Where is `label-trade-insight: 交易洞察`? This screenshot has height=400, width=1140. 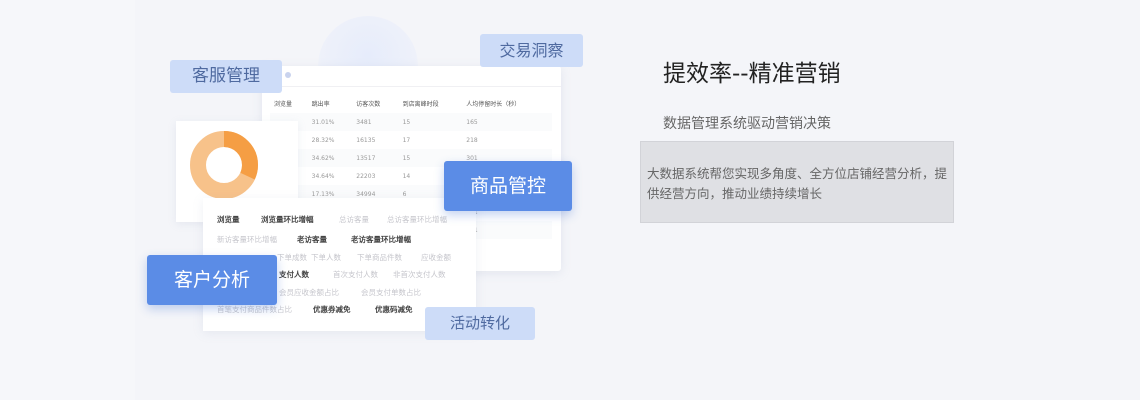
label-trade-insight: 交易洞察 is located at coordinates (531, 50).